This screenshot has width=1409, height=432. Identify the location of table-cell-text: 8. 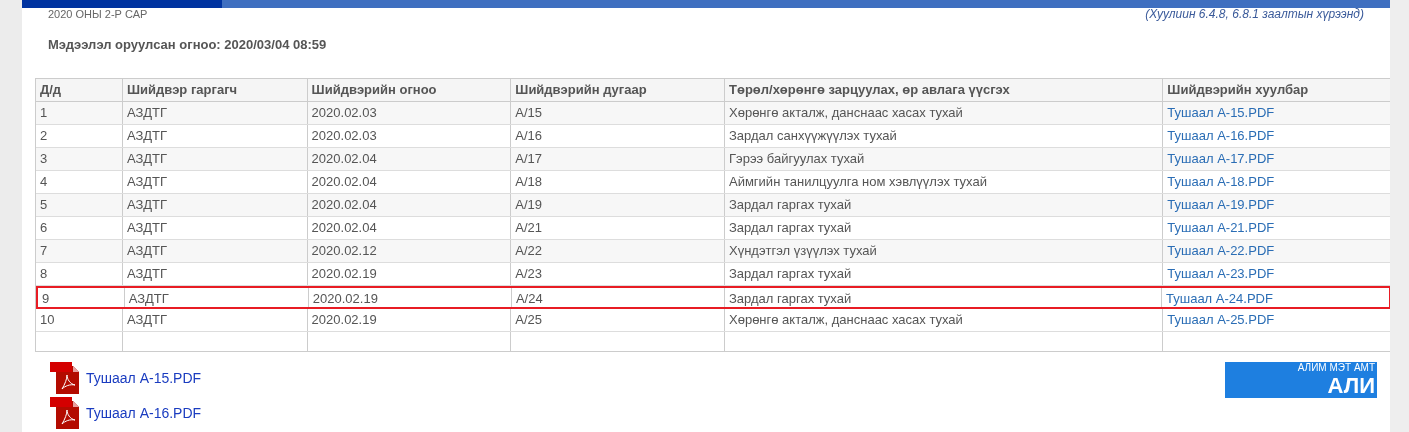
(44, 274).